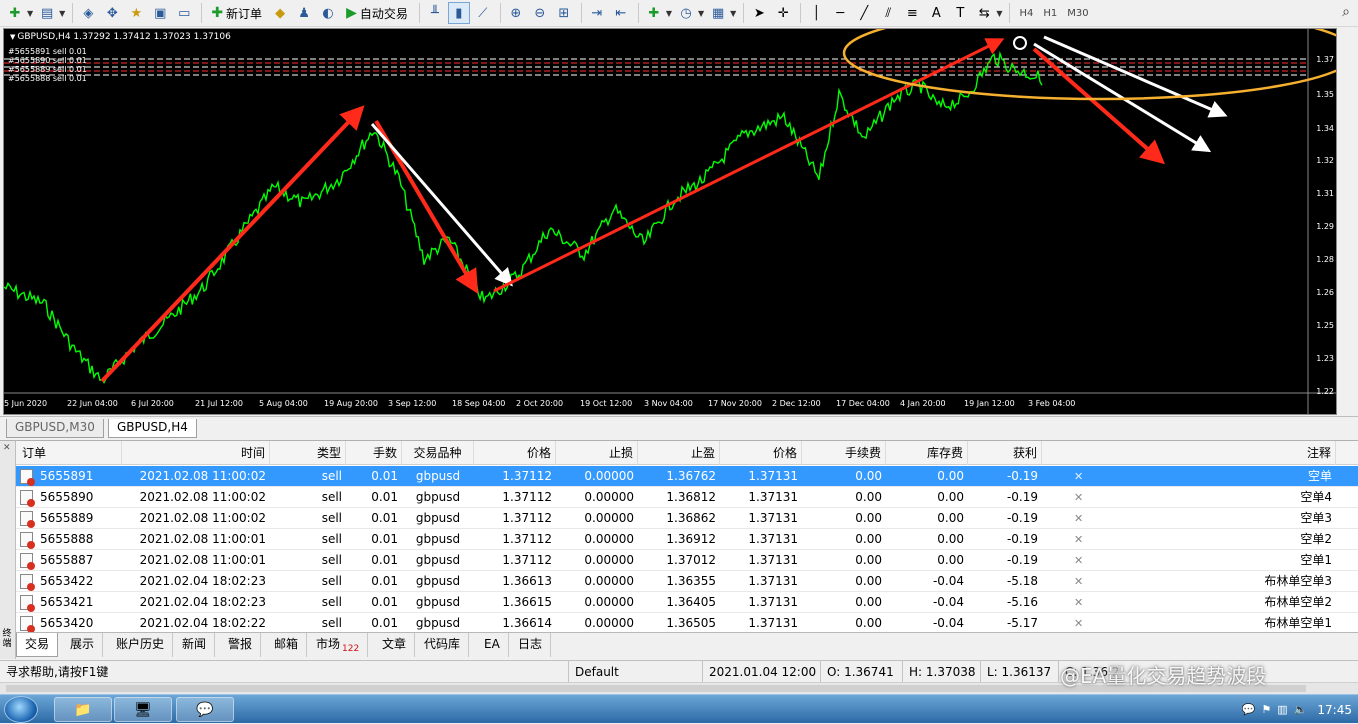 The width and height of the screenshot is (1358, 724). What do you see at coordinates (195, 645) in the screenshot?
I see `terminal-tab: 新闻` at bounding box center [195, 645].